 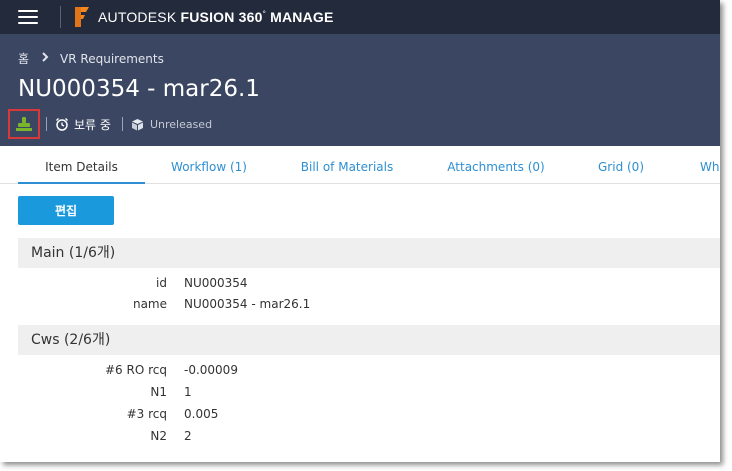 I want to click on field-label: #6 RO rcq, so click(x=136, y=370).